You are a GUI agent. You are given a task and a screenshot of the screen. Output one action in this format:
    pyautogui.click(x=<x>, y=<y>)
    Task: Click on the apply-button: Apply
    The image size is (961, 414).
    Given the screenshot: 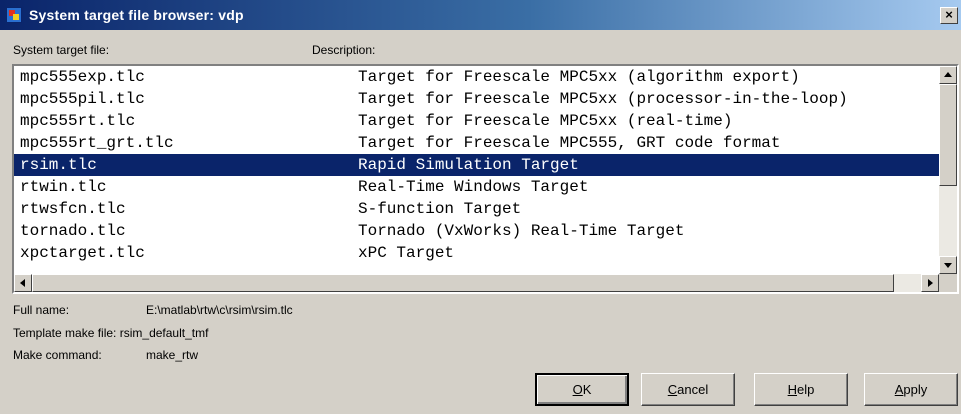 What is the action you would take?
    pyautogui.click(x=911, y=389)
    